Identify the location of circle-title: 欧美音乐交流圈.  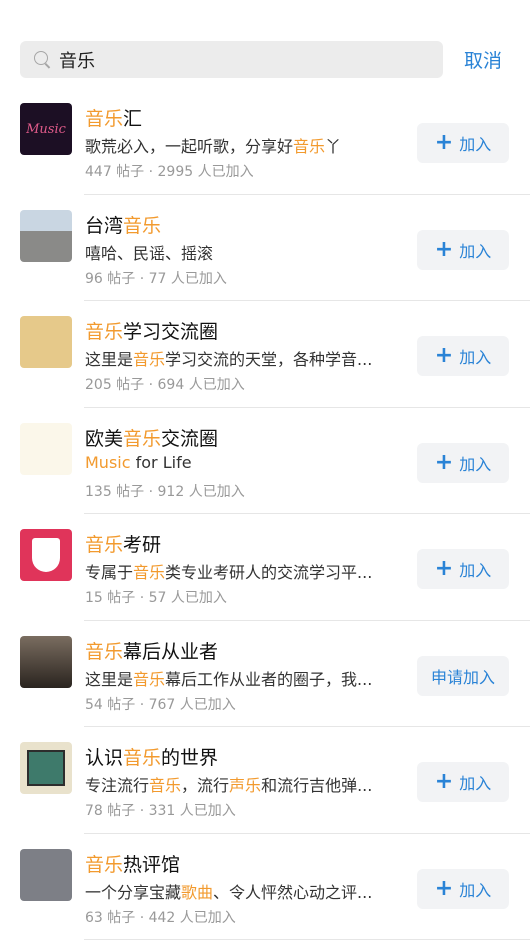
(151, 437).